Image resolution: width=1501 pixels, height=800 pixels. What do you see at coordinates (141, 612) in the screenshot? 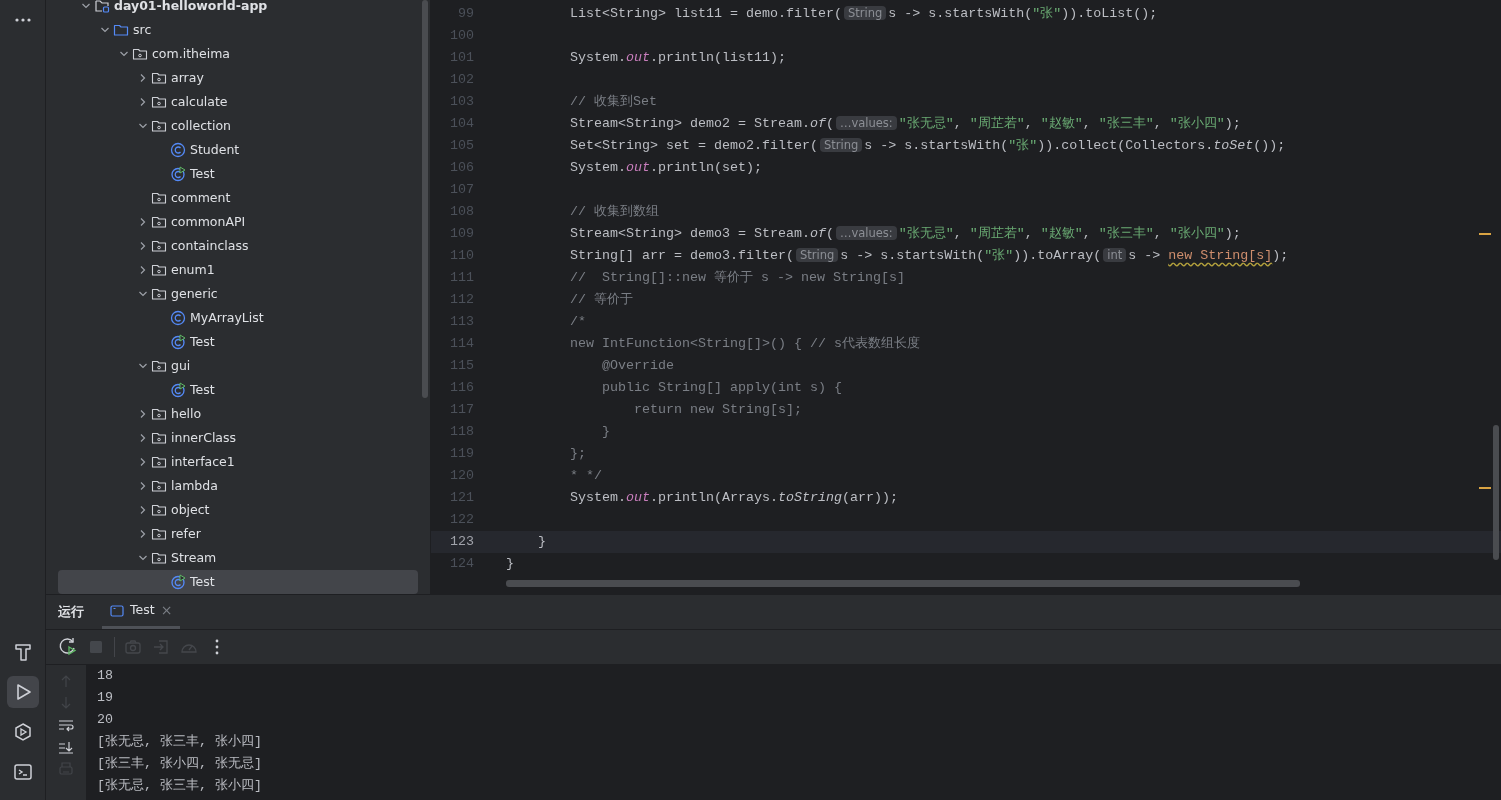
I see `run-tab: Test ×` at bounding box center [141, 612].